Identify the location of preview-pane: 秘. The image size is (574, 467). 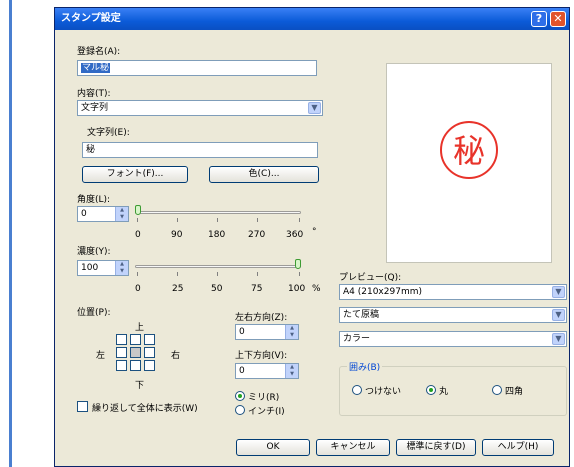
(469, 163).